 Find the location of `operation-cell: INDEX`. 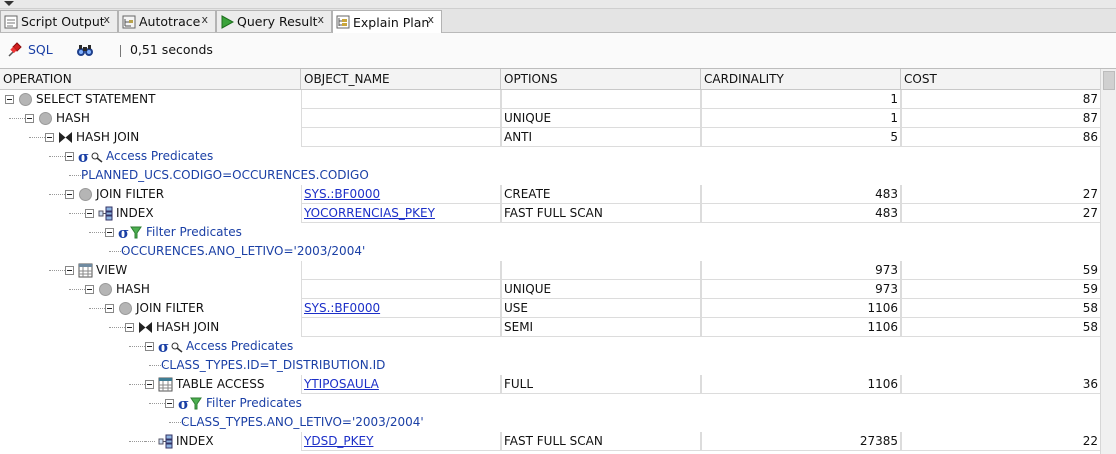

operation-cell: INDEX is located at coordinates (150, 441).